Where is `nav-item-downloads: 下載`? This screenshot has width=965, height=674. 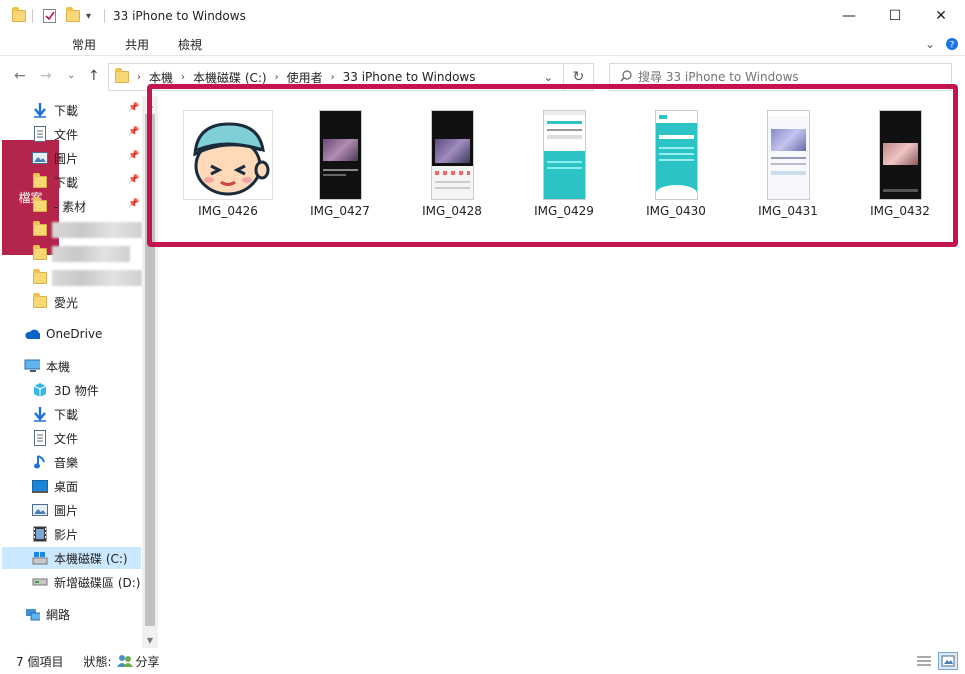 nav-item-downloads: 下載 is located at coordinates (55, 110).